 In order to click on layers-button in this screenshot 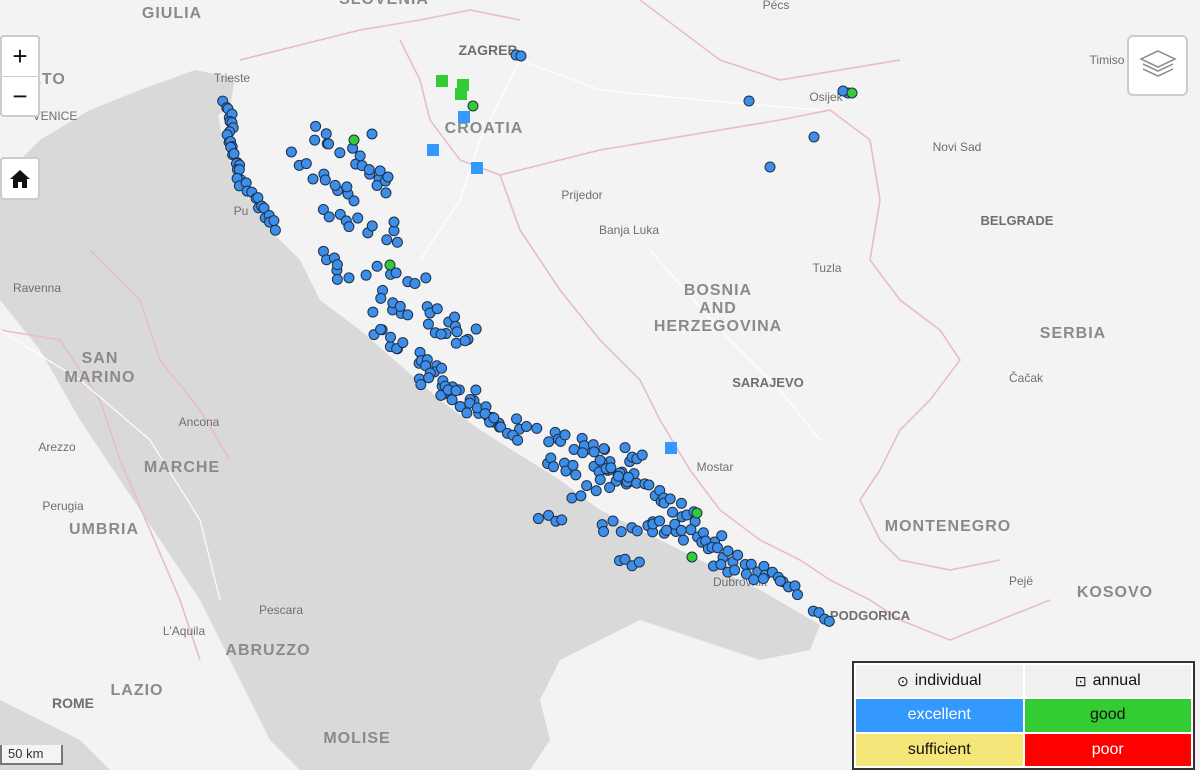, I will do `click(1157, 65)`.